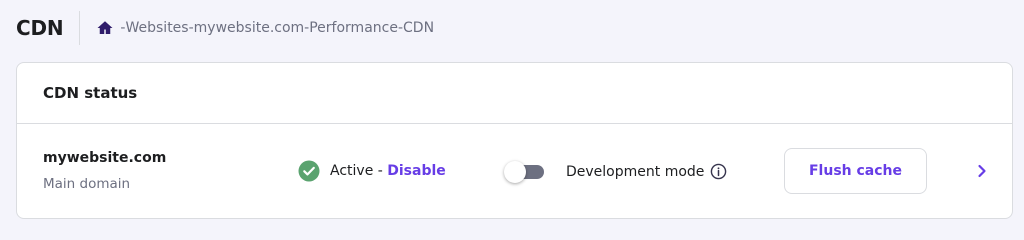 This screenshot has height=240, width=1024. Describe the element at coordinates (40, 28) in the screenshot. I see `page-title: CDN` at that location.